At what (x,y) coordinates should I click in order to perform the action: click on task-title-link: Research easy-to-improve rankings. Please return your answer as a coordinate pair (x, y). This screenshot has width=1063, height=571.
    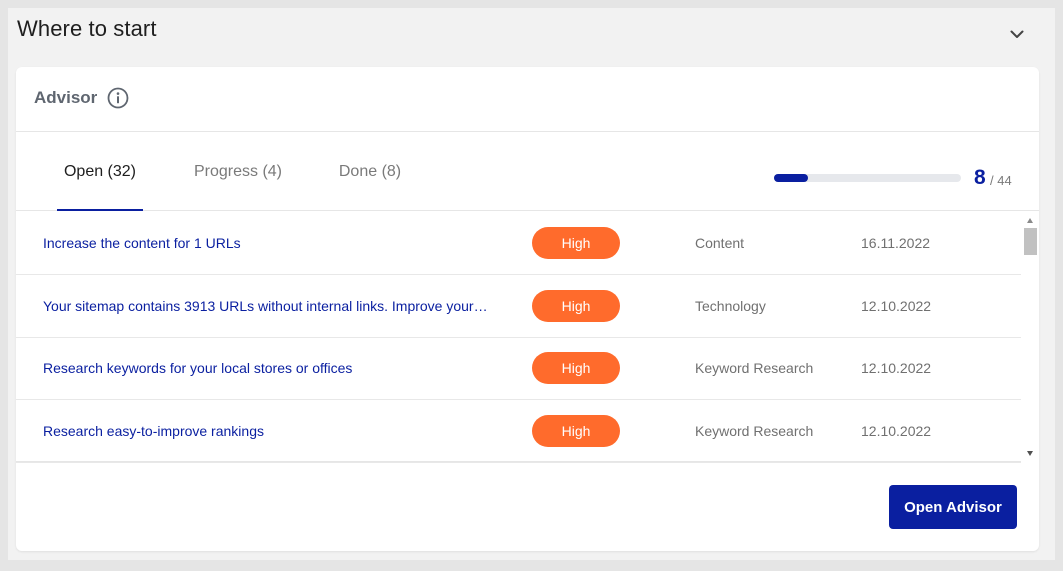
    Looking at the image, I should click on (278, 431).